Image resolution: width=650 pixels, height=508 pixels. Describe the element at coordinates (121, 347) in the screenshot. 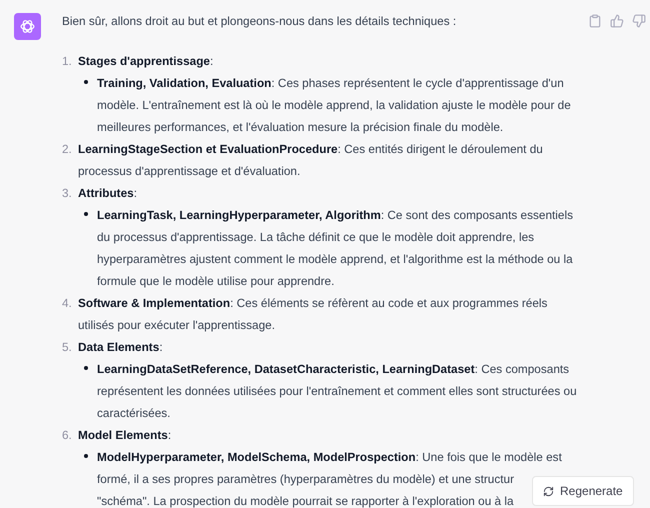

I see `list-item-text: Data Elements:` at that location.